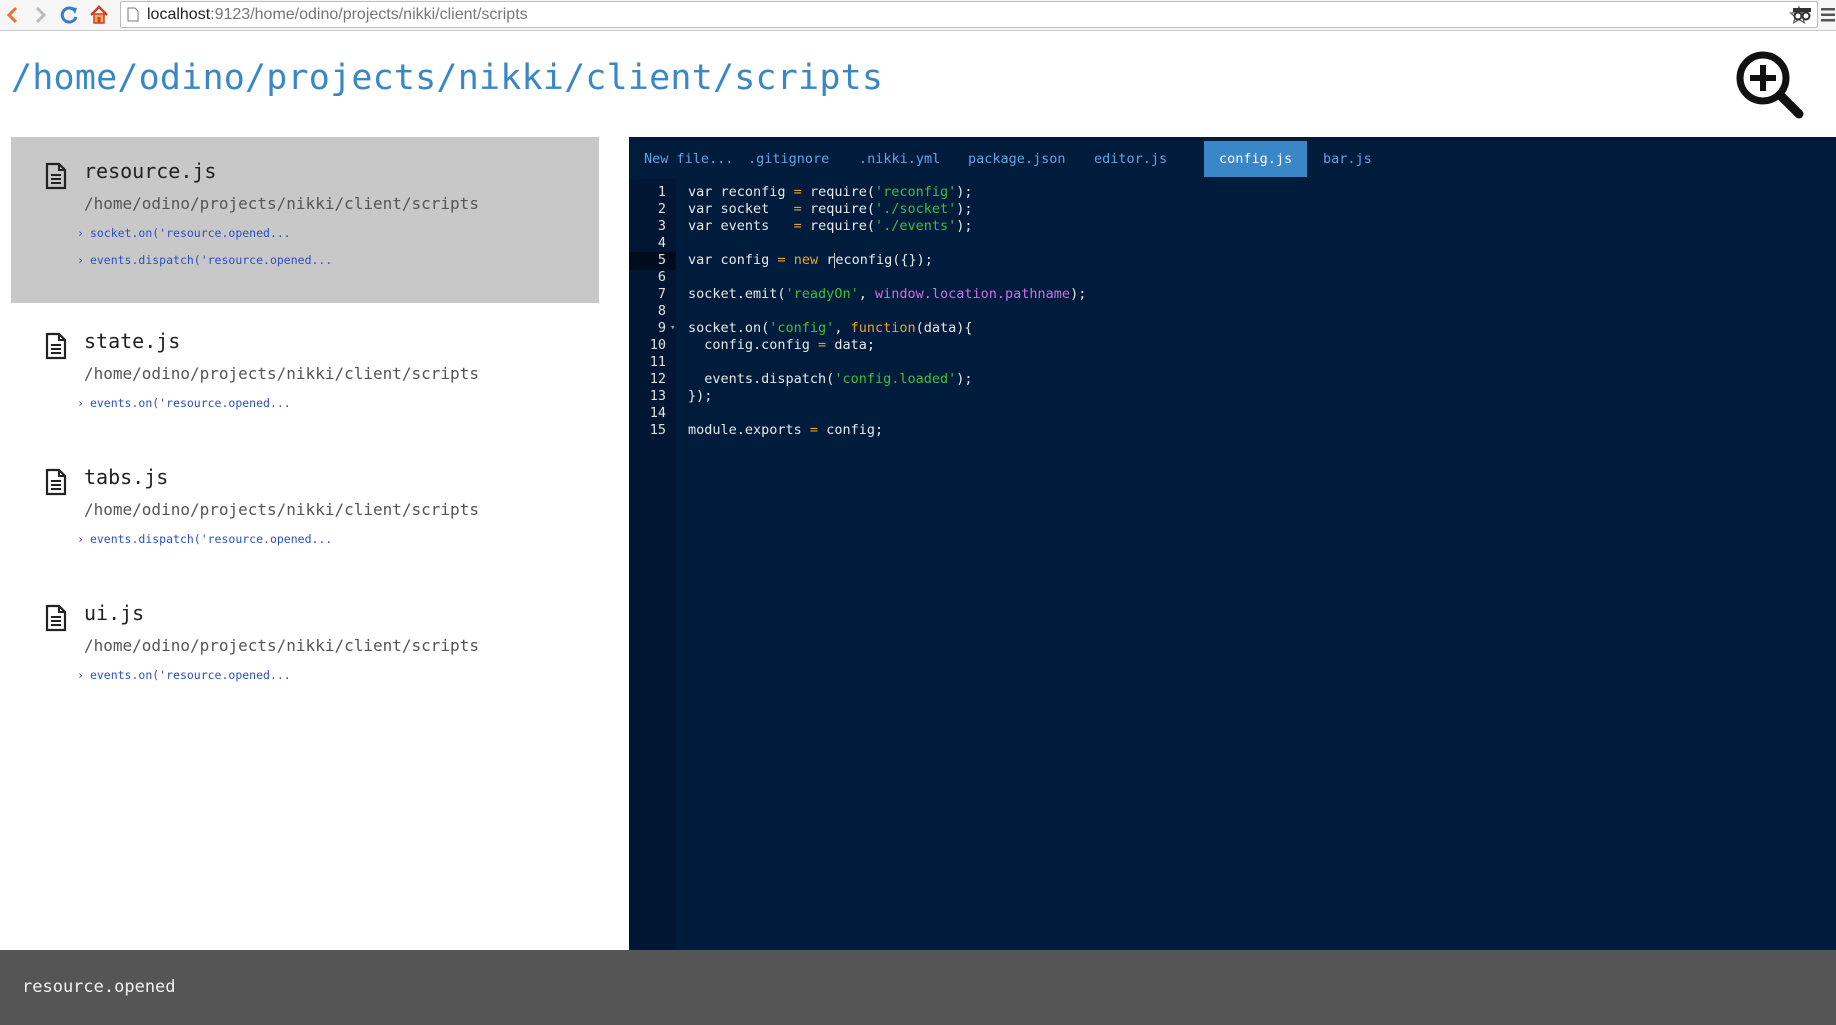 Image resolution: width=1836 pixels, height=1025 pixels. I want to click on editor-tab: .gitignore, so click(788, 159).